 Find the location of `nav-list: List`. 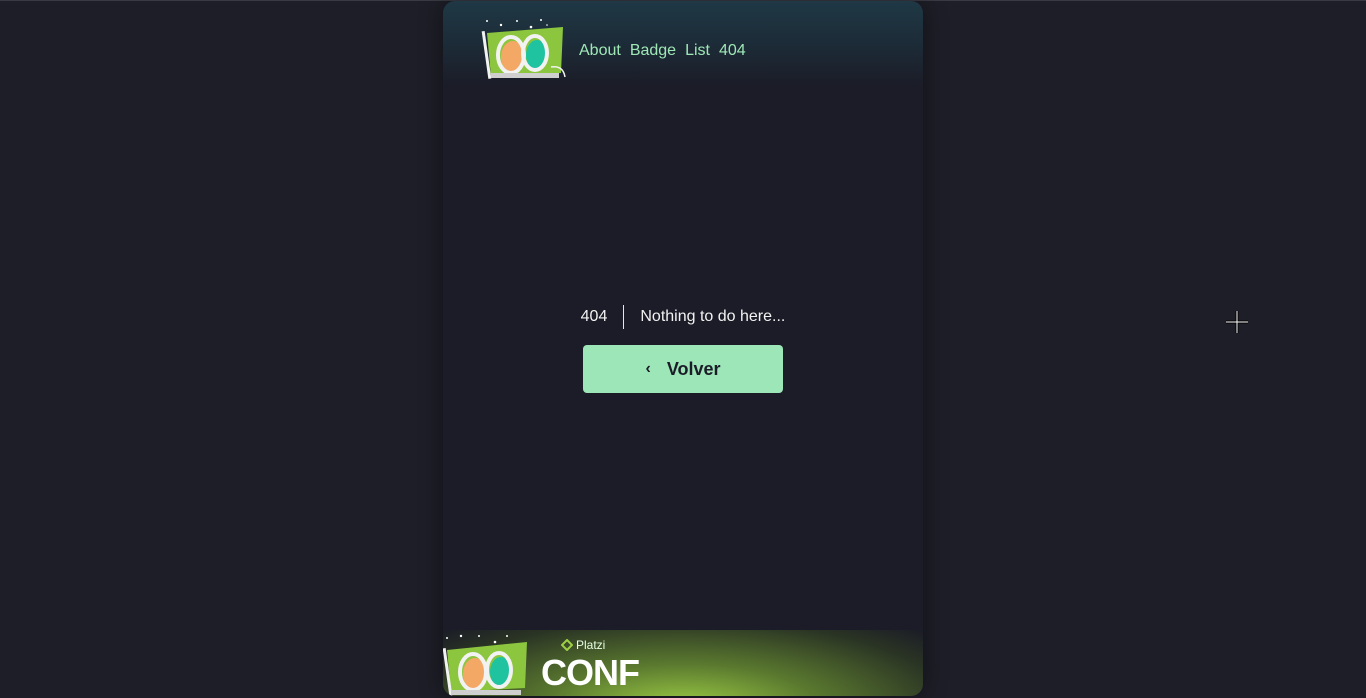

nav-list: List is located at coordinates (697, 51).